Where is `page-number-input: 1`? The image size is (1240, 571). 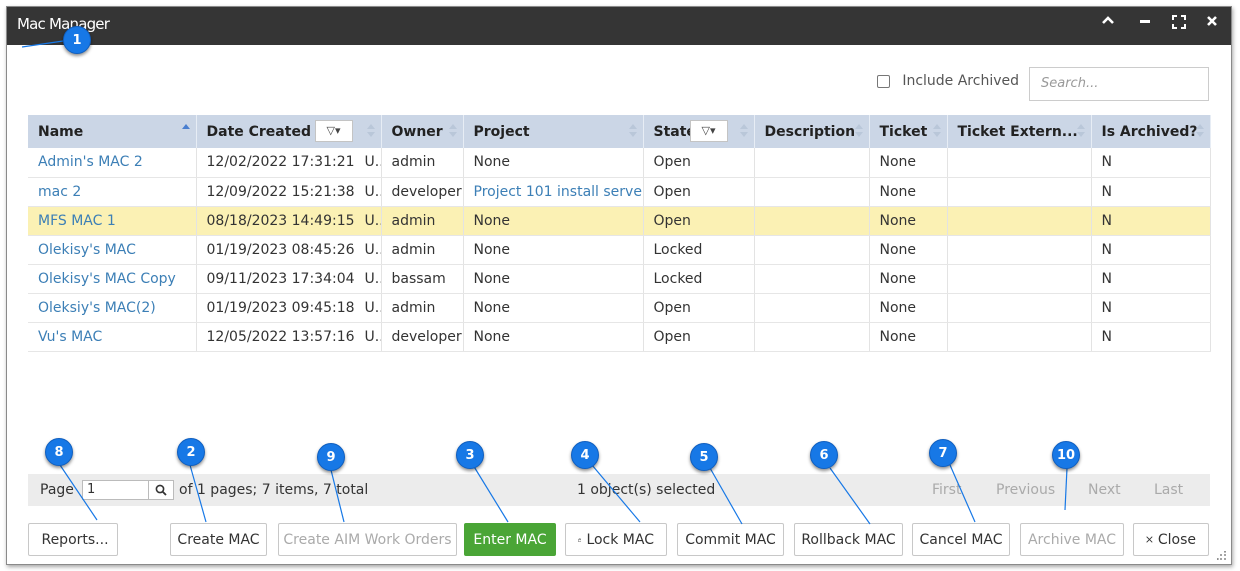
page-number-input: 1 is located at coordinates (115, 490).